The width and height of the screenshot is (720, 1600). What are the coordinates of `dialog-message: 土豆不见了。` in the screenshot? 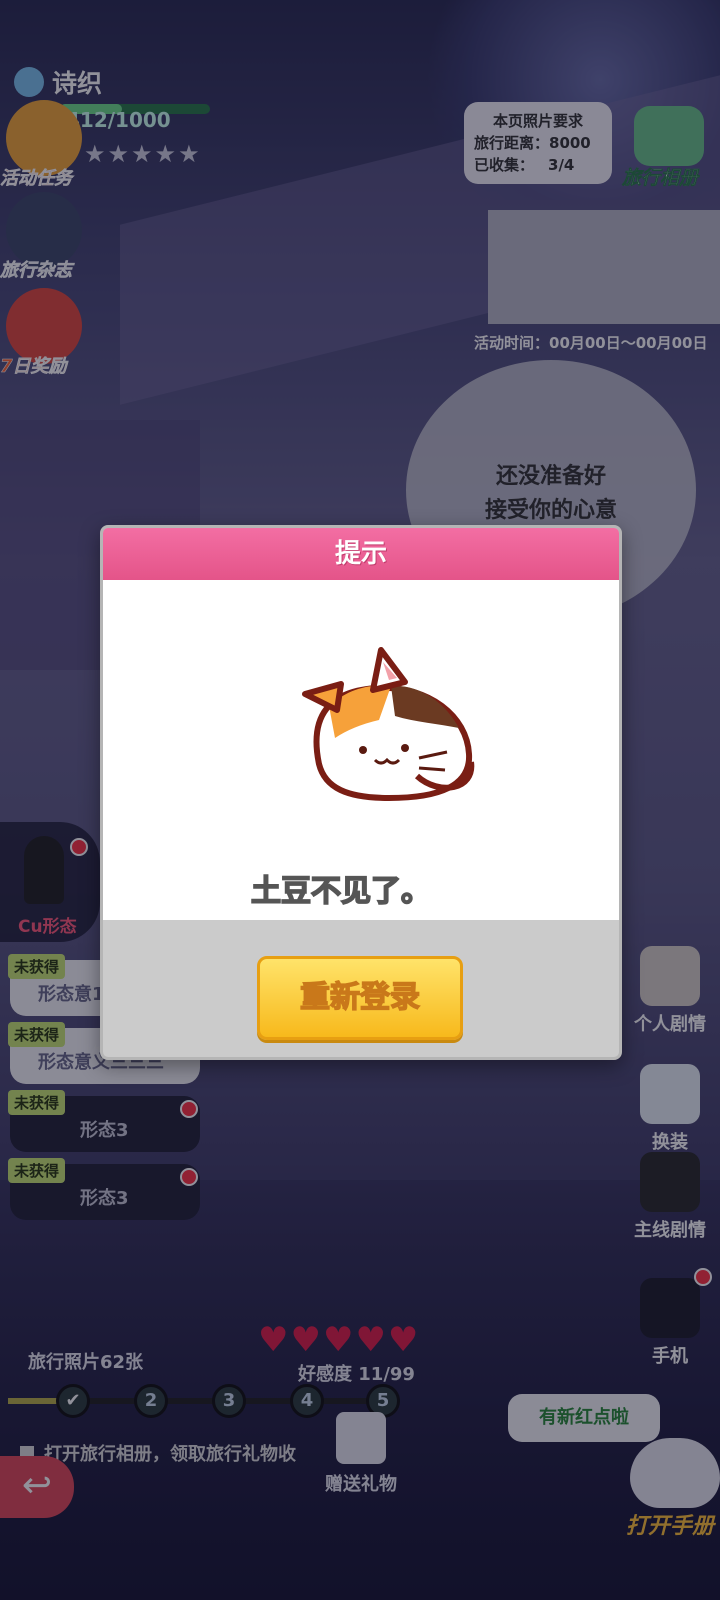 It's located at (341, 891).